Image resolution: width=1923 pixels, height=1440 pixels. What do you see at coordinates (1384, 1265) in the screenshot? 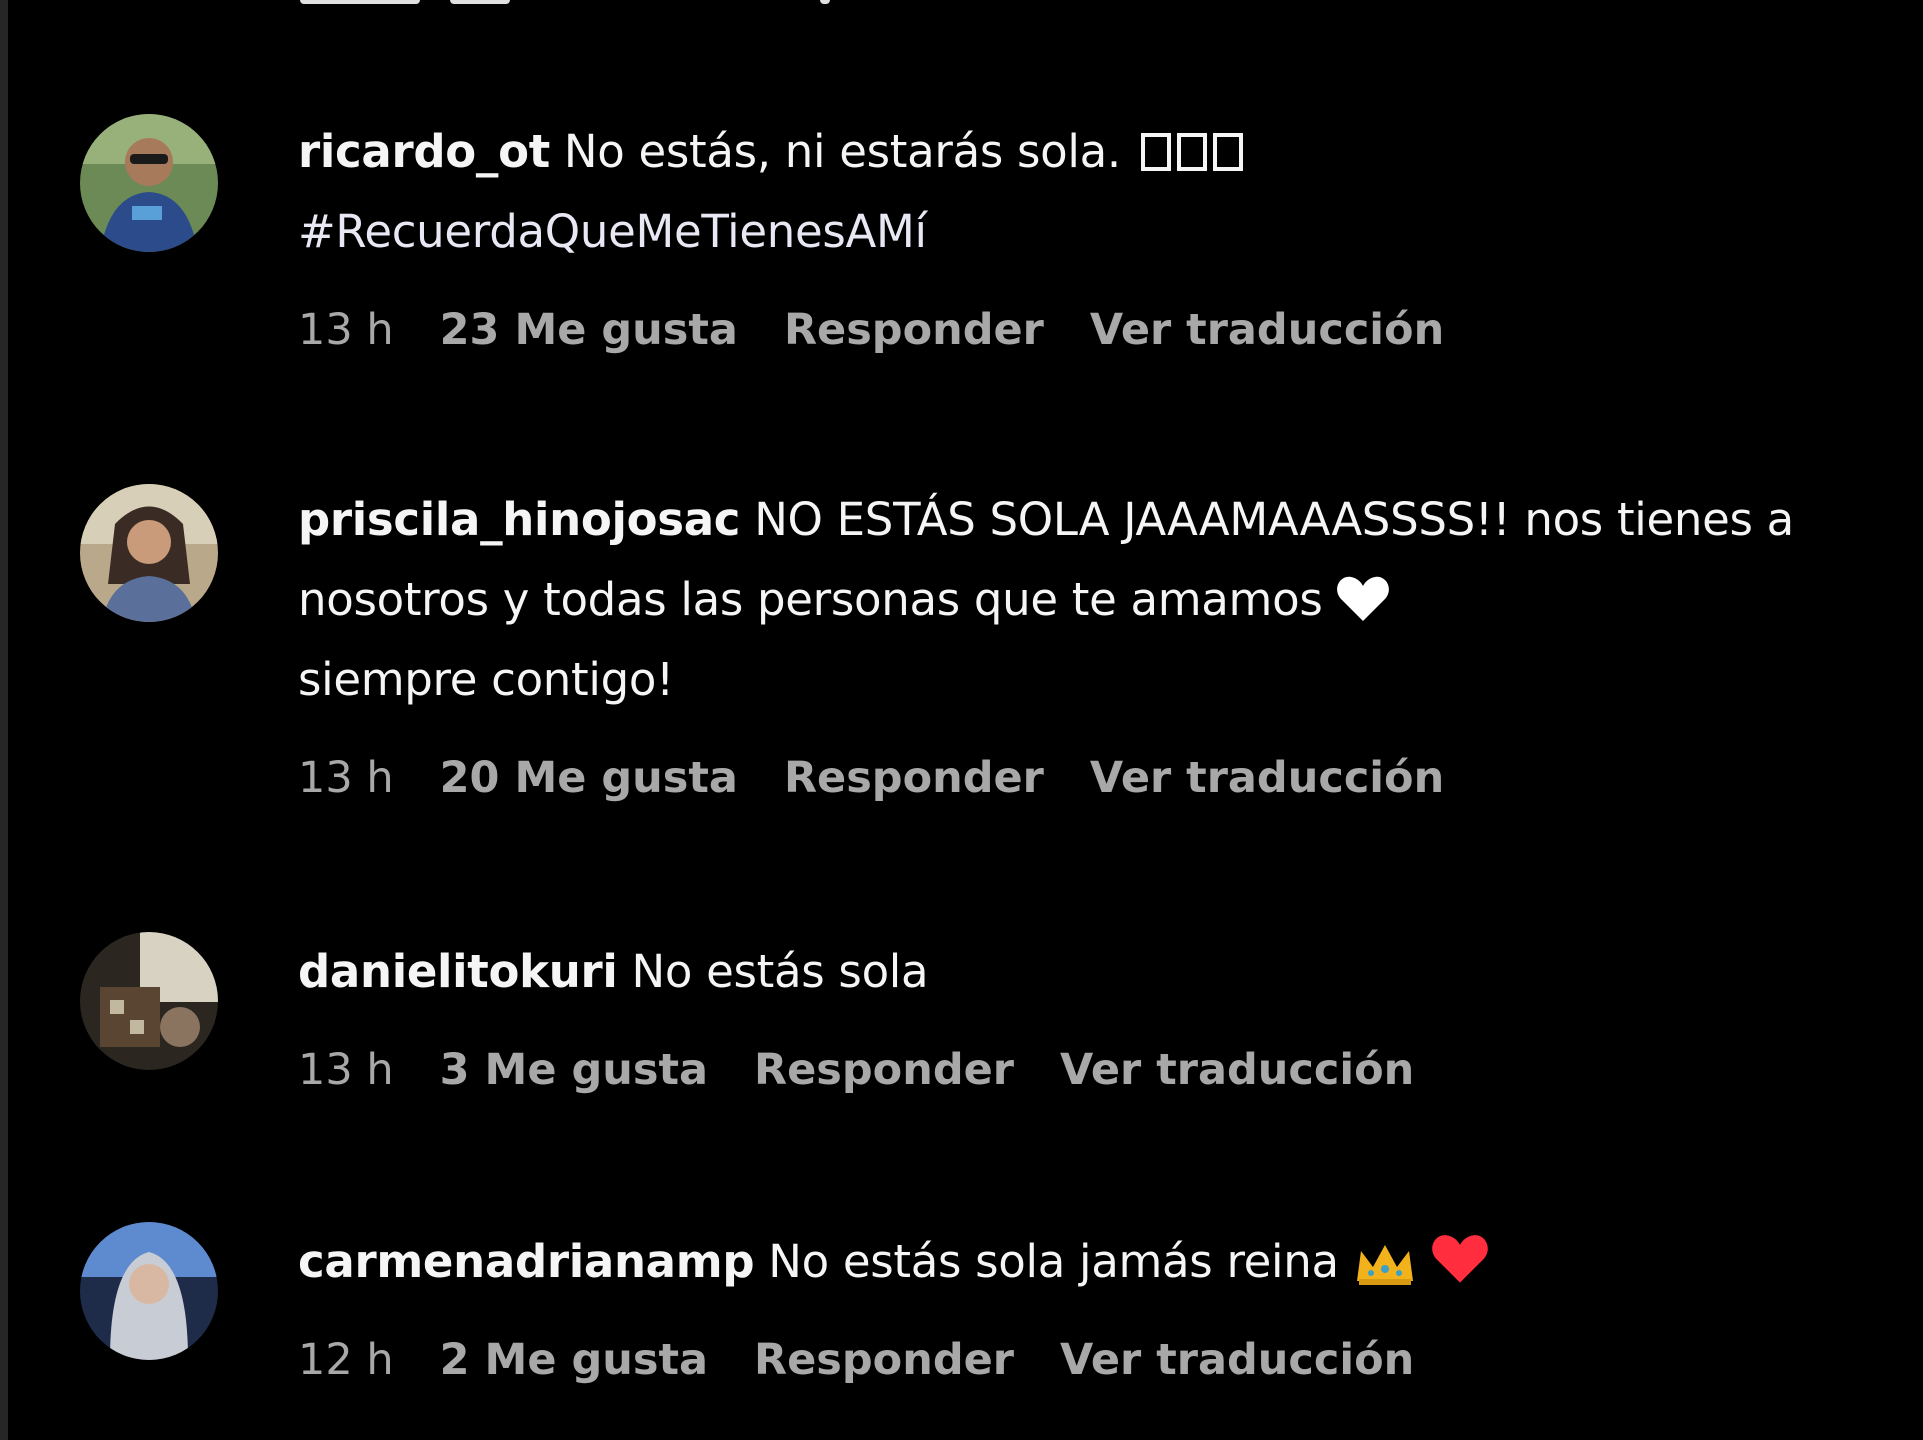
I see `crown-icon` at bounding box center [1384, 1265].